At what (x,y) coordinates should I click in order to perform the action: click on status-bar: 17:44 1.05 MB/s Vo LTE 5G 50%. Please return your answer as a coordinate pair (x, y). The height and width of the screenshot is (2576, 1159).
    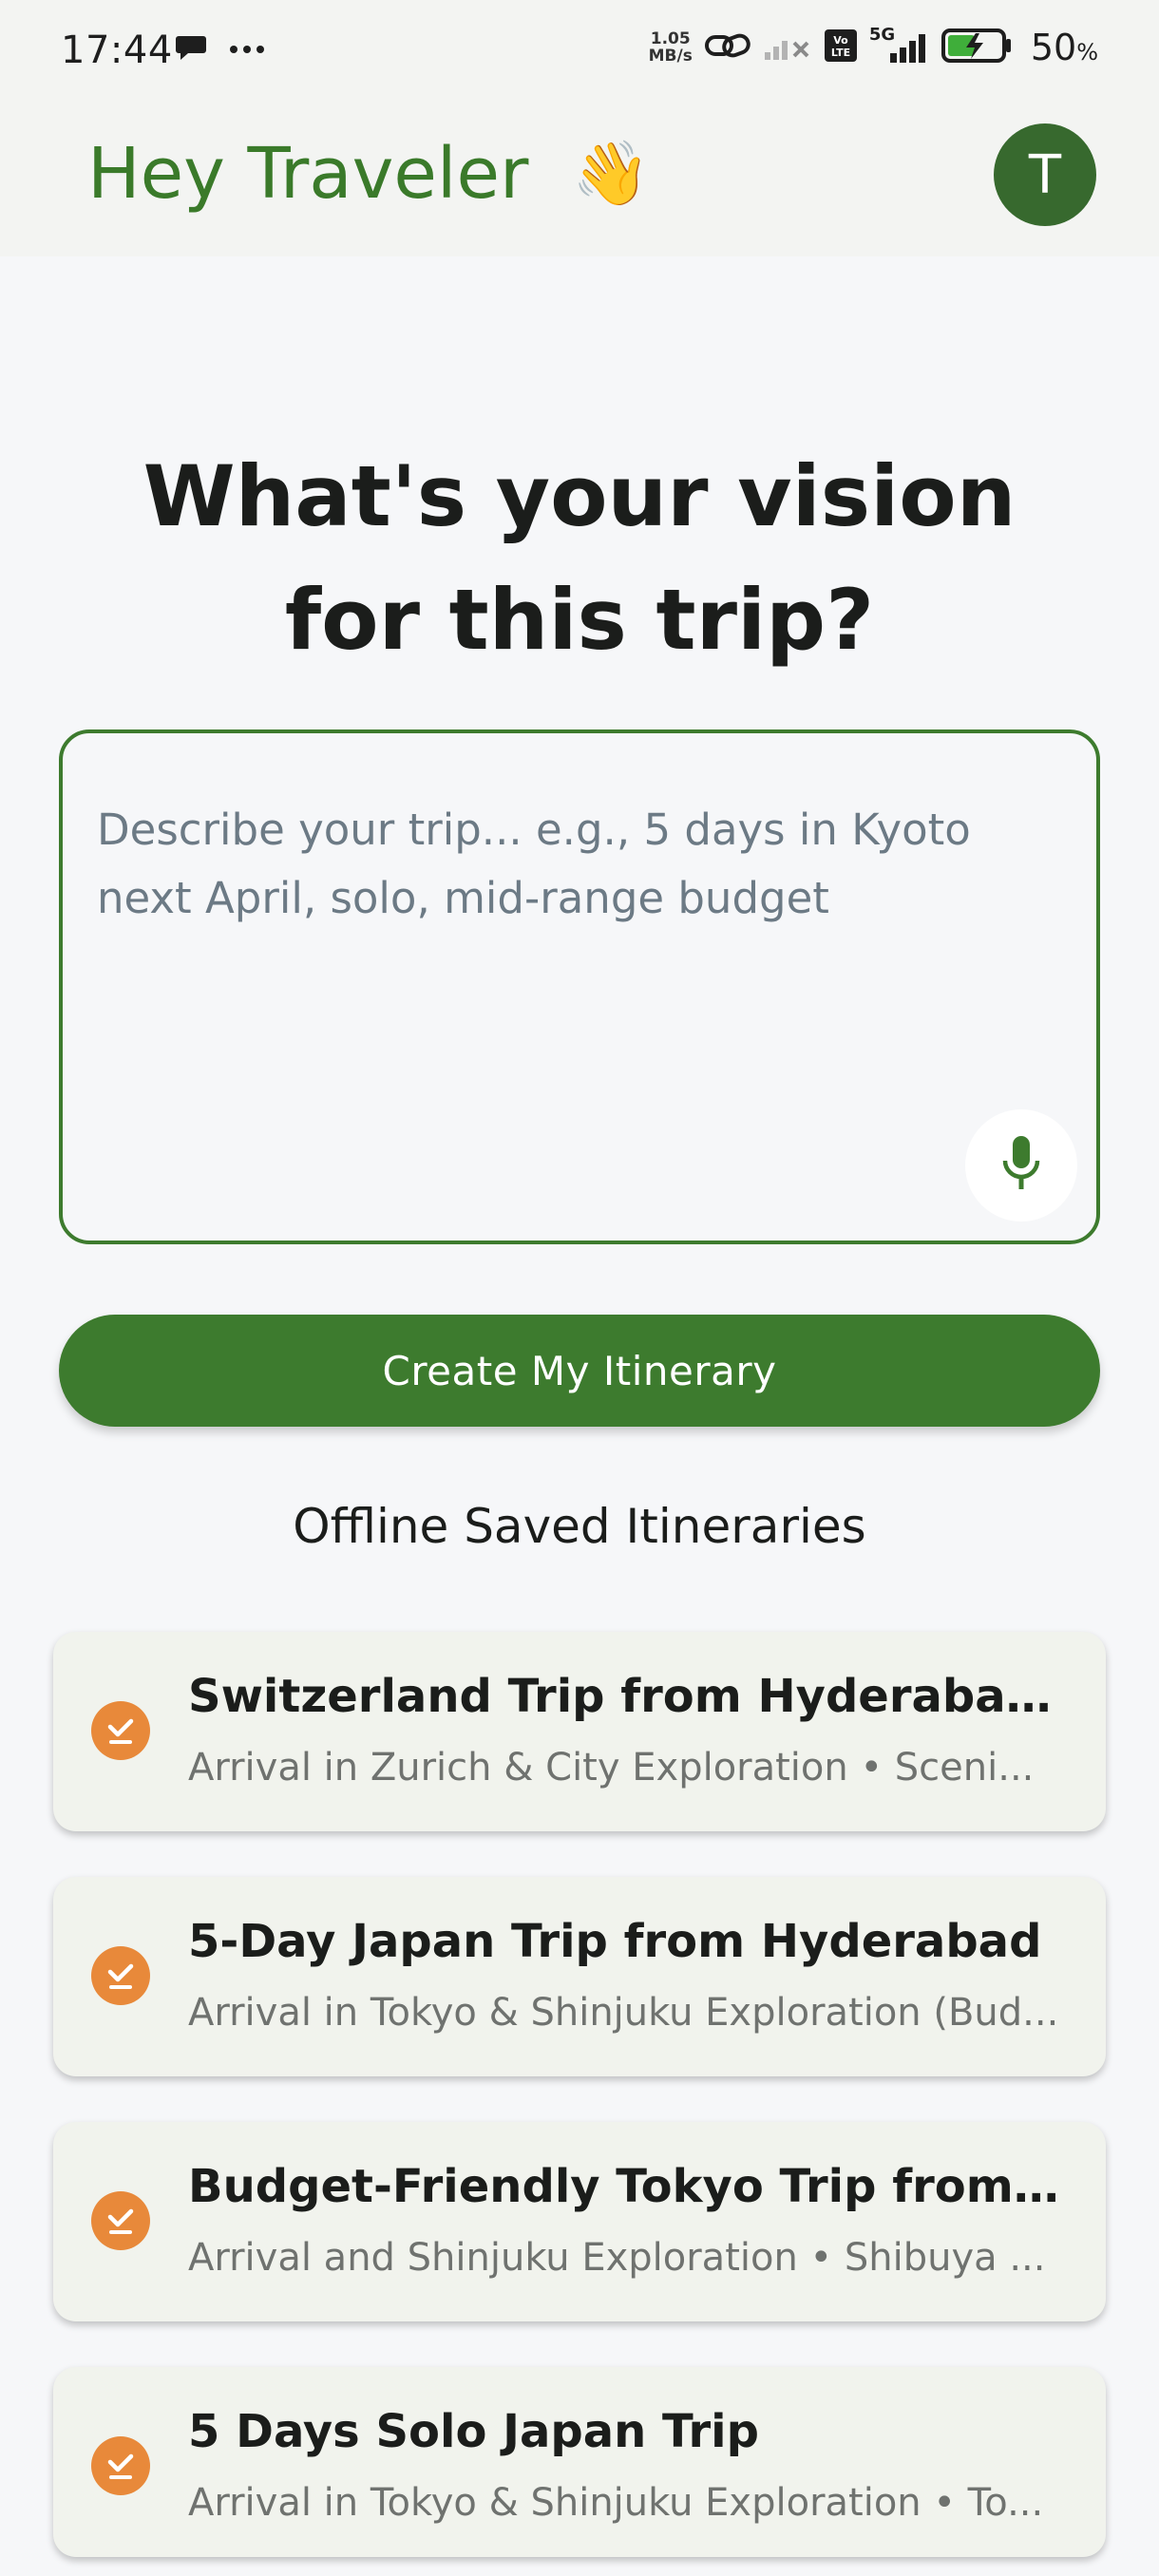
    Looking at the image, I should click on (579, 49).